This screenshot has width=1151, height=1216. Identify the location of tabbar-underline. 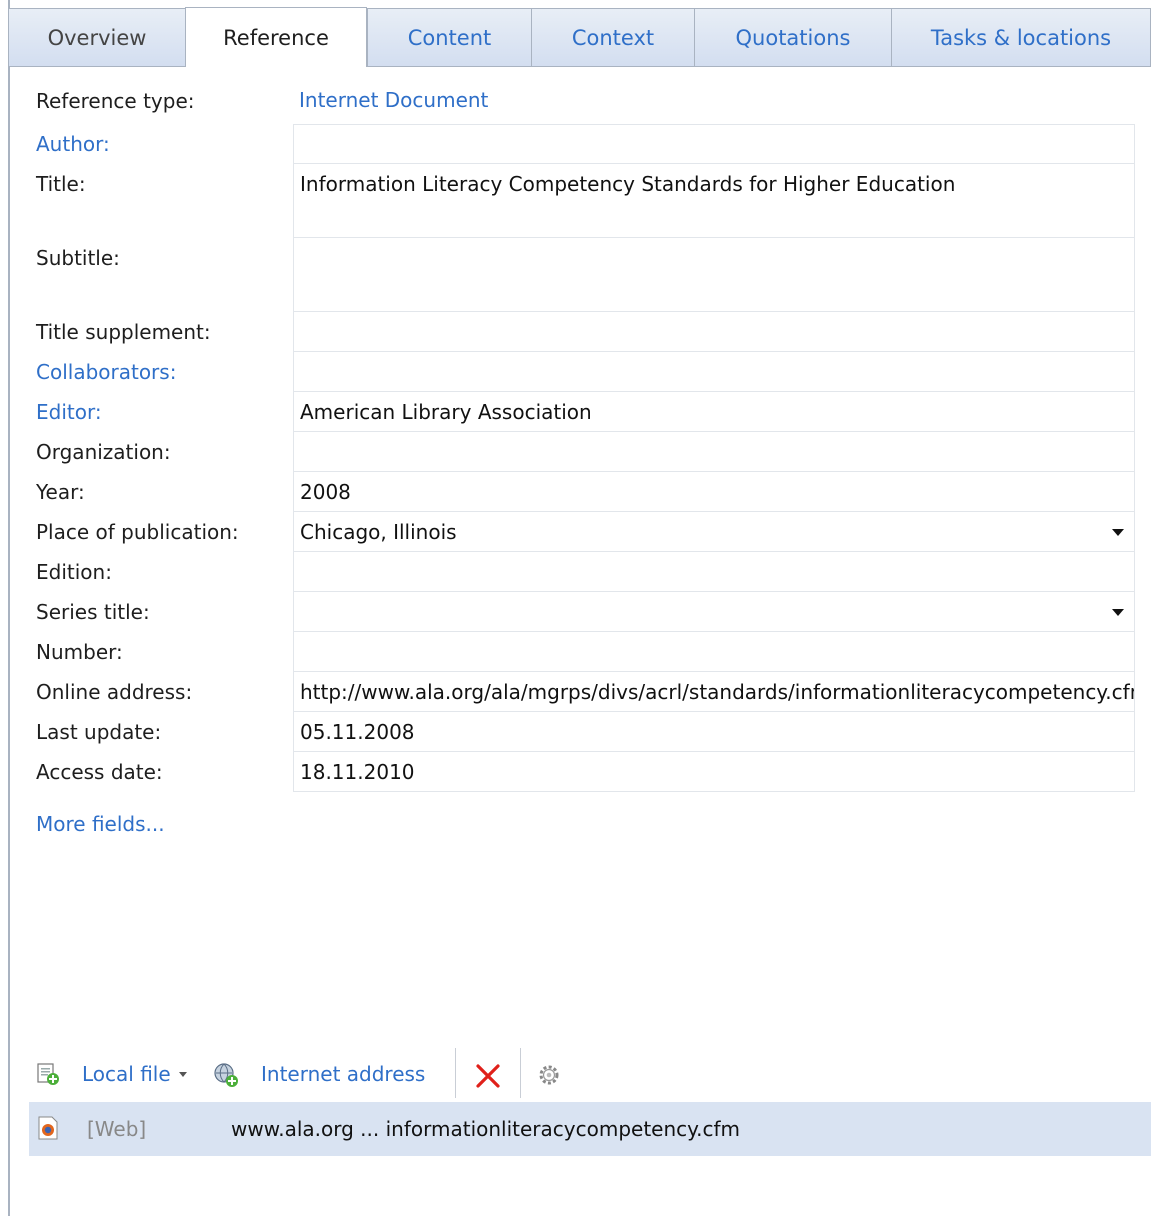
(579, 66).